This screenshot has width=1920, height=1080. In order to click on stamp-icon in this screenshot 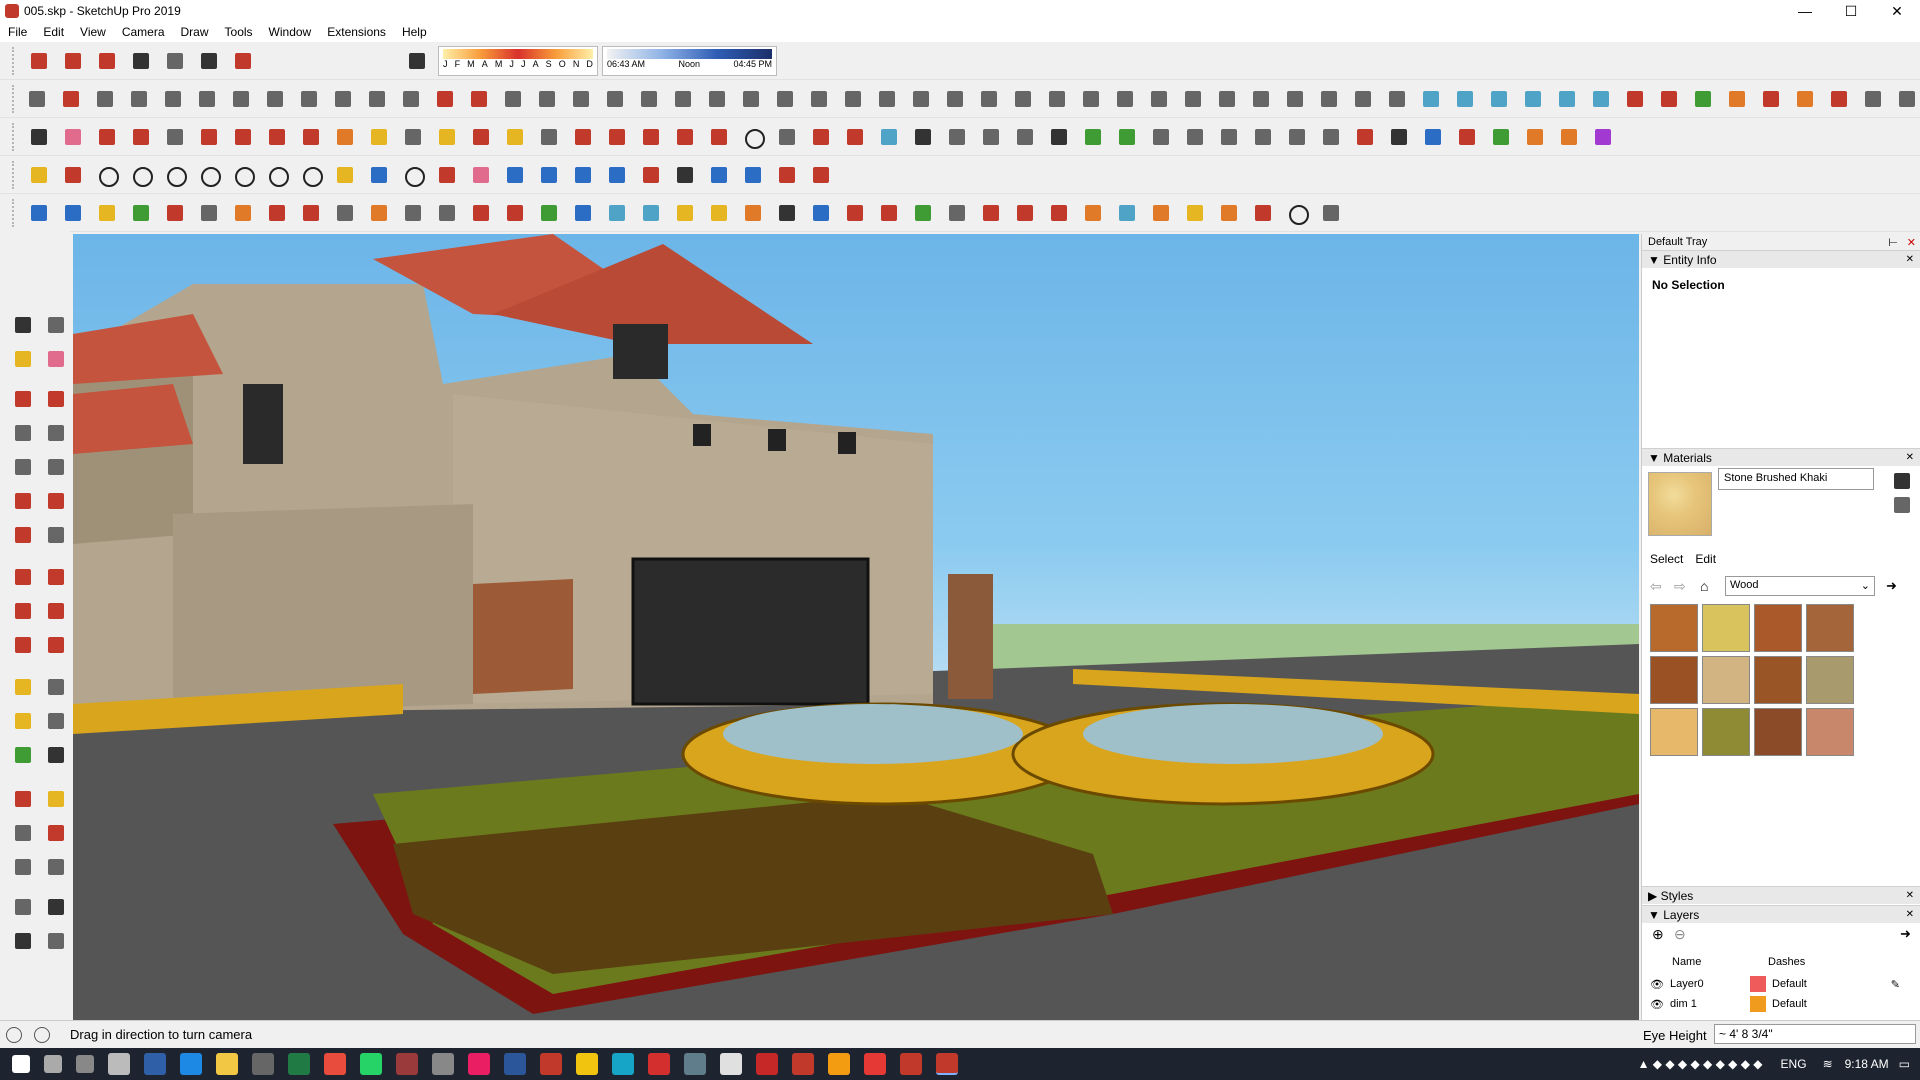, I will do `click(1703, 99)`.